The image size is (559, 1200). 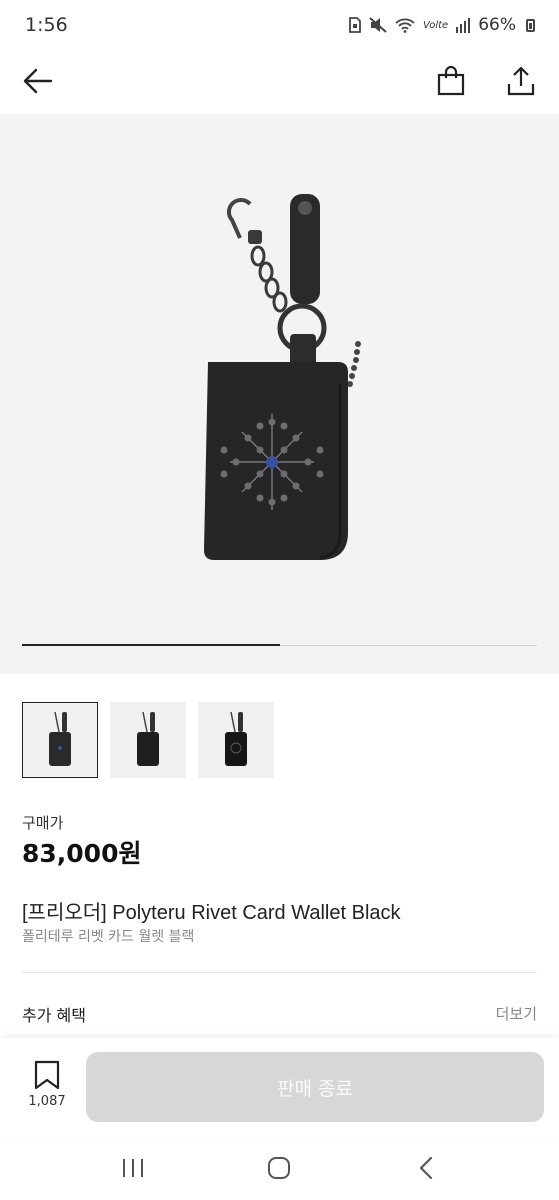 What do you see at coordinates (43, 823) in the screenshot?
I see `price-label: 구매가` at bounding box center [43, 823].